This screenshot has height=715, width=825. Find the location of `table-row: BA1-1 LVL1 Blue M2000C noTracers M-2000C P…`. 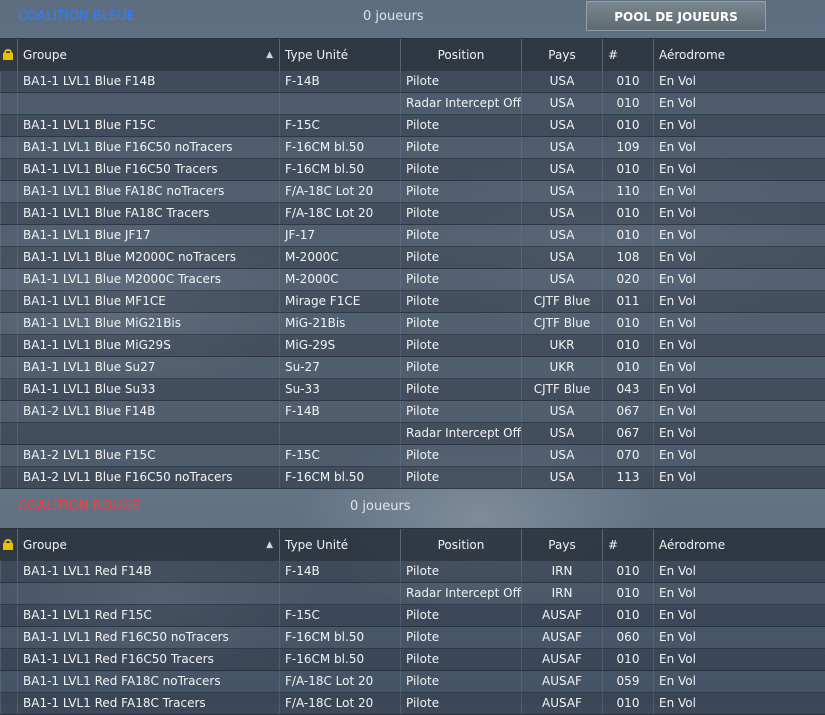

table-row: BA1-1 LVL1 Blue M2000C noTracers M-2000C P… is located at coordinates (412, 258).